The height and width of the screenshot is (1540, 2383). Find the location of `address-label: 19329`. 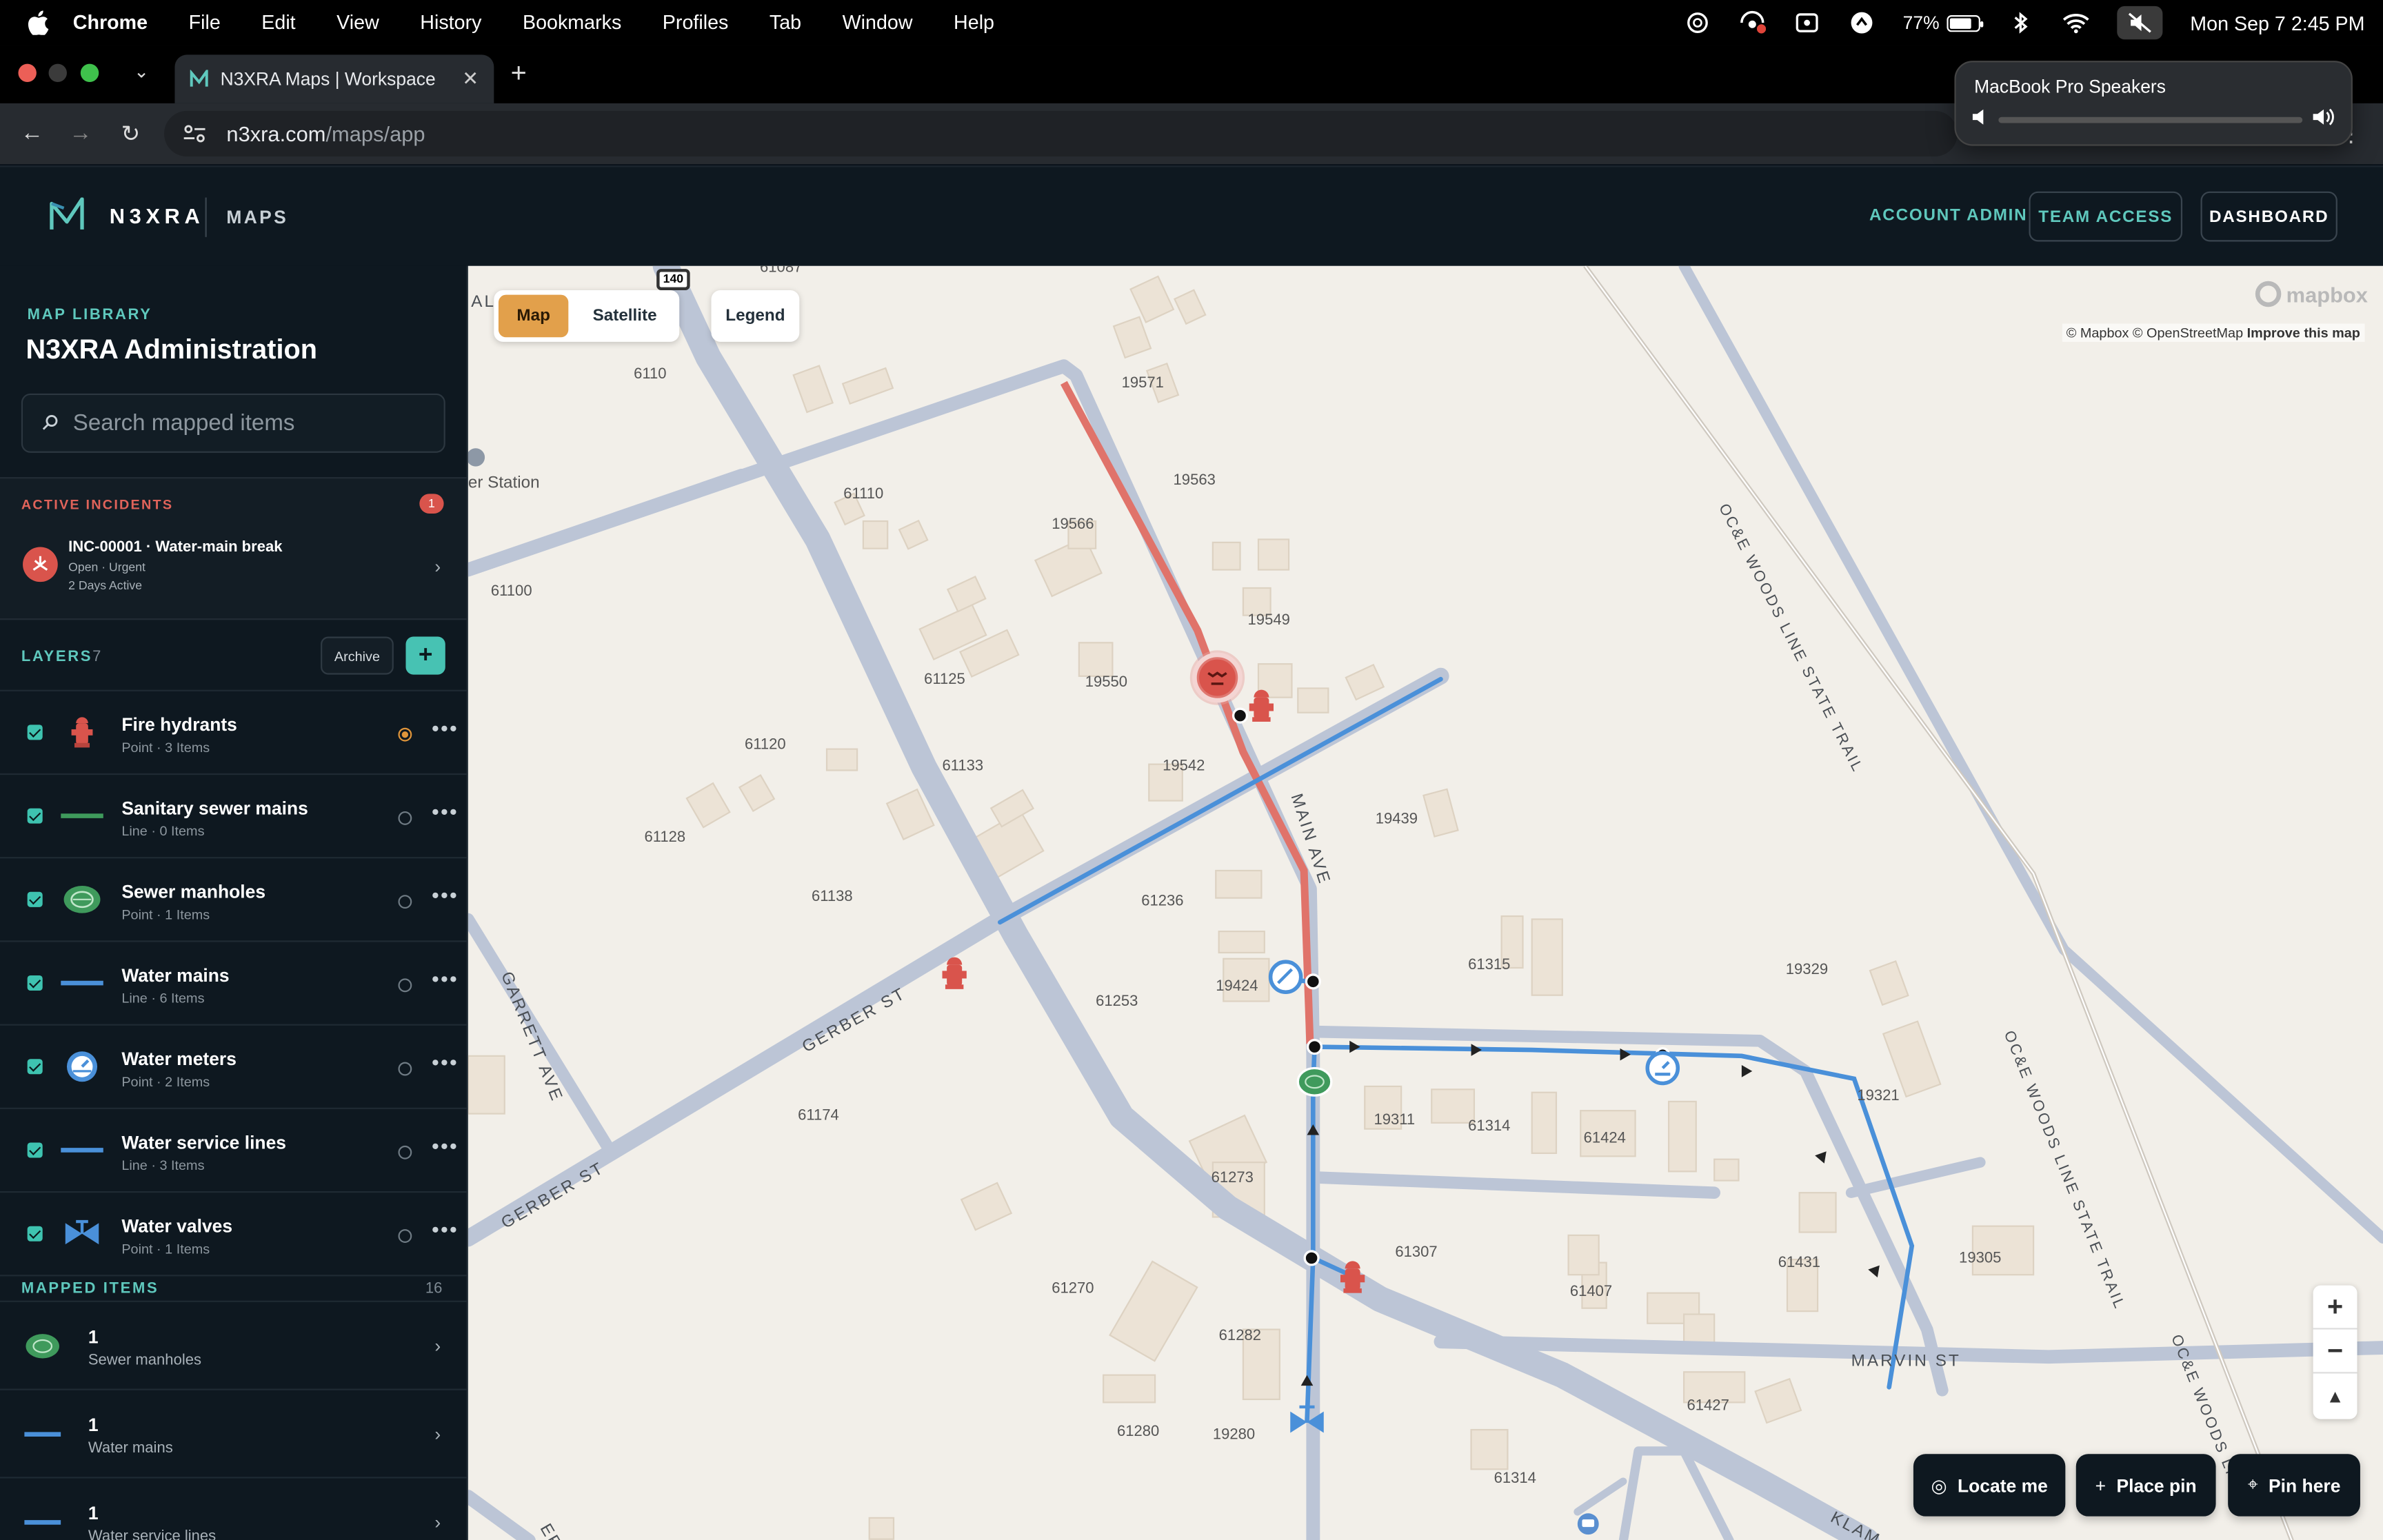

address-label: 19329 is located at coordinates (1807, 971).